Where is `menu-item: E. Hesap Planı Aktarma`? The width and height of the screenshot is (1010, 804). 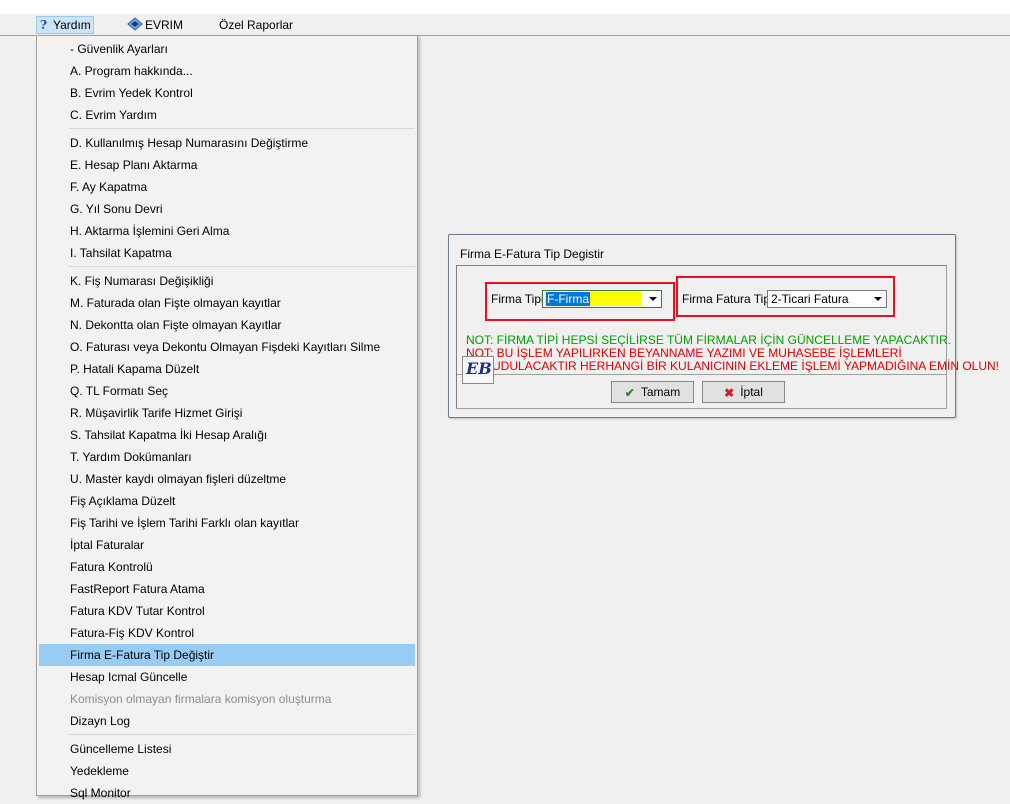 menu-item: E. Hesap Planı Aktarma is located at coordinates (227, 165).